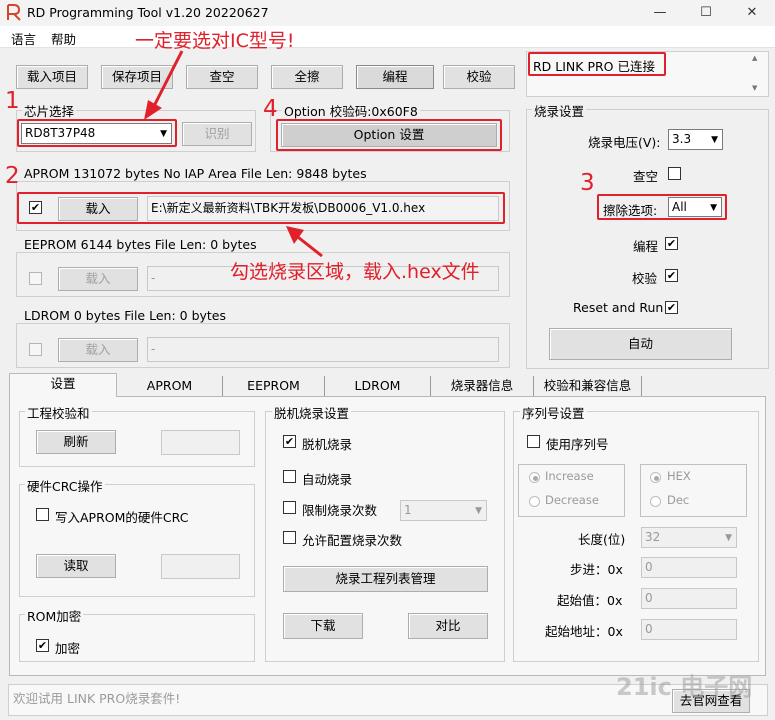 Image resolution: width=775 pixels, height=720 pixels. I want to click on verify-option-checkbox: ✔, so click(671, 275).